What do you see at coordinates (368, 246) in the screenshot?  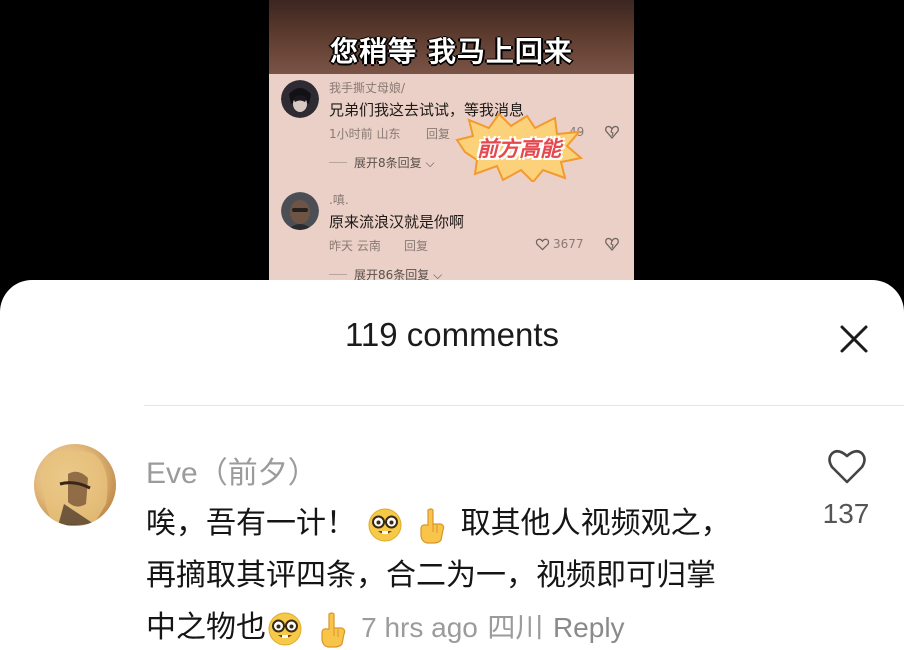 I see `comment-location: 云南` at bounding box center [368, 246].